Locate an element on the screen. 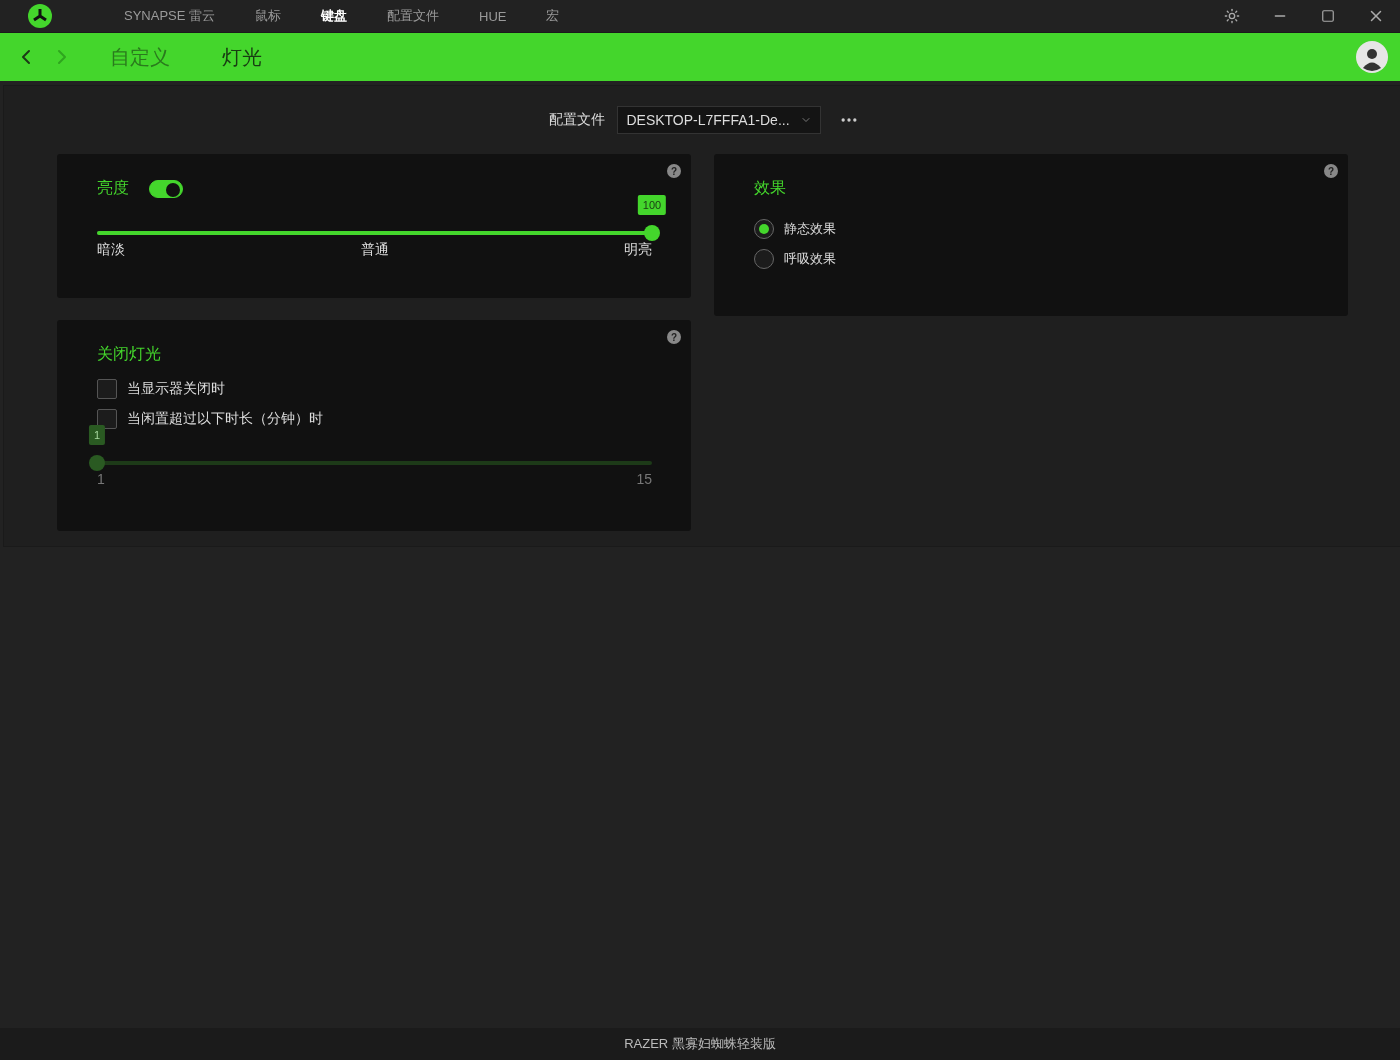  logo-icon is located at coordinates (40, 16).